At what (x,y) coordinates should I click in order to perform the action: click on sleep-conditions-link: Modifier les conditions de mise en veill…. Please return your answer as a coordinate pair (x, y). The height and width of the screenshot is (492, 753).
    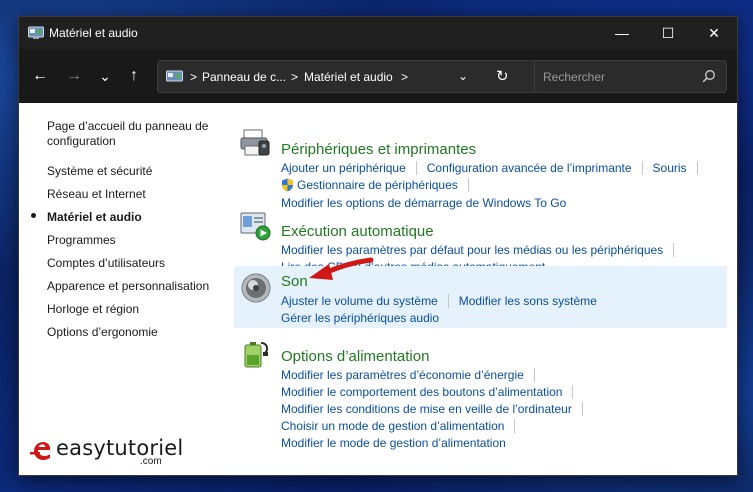
    Looking at the image, I should click on (426, 409).